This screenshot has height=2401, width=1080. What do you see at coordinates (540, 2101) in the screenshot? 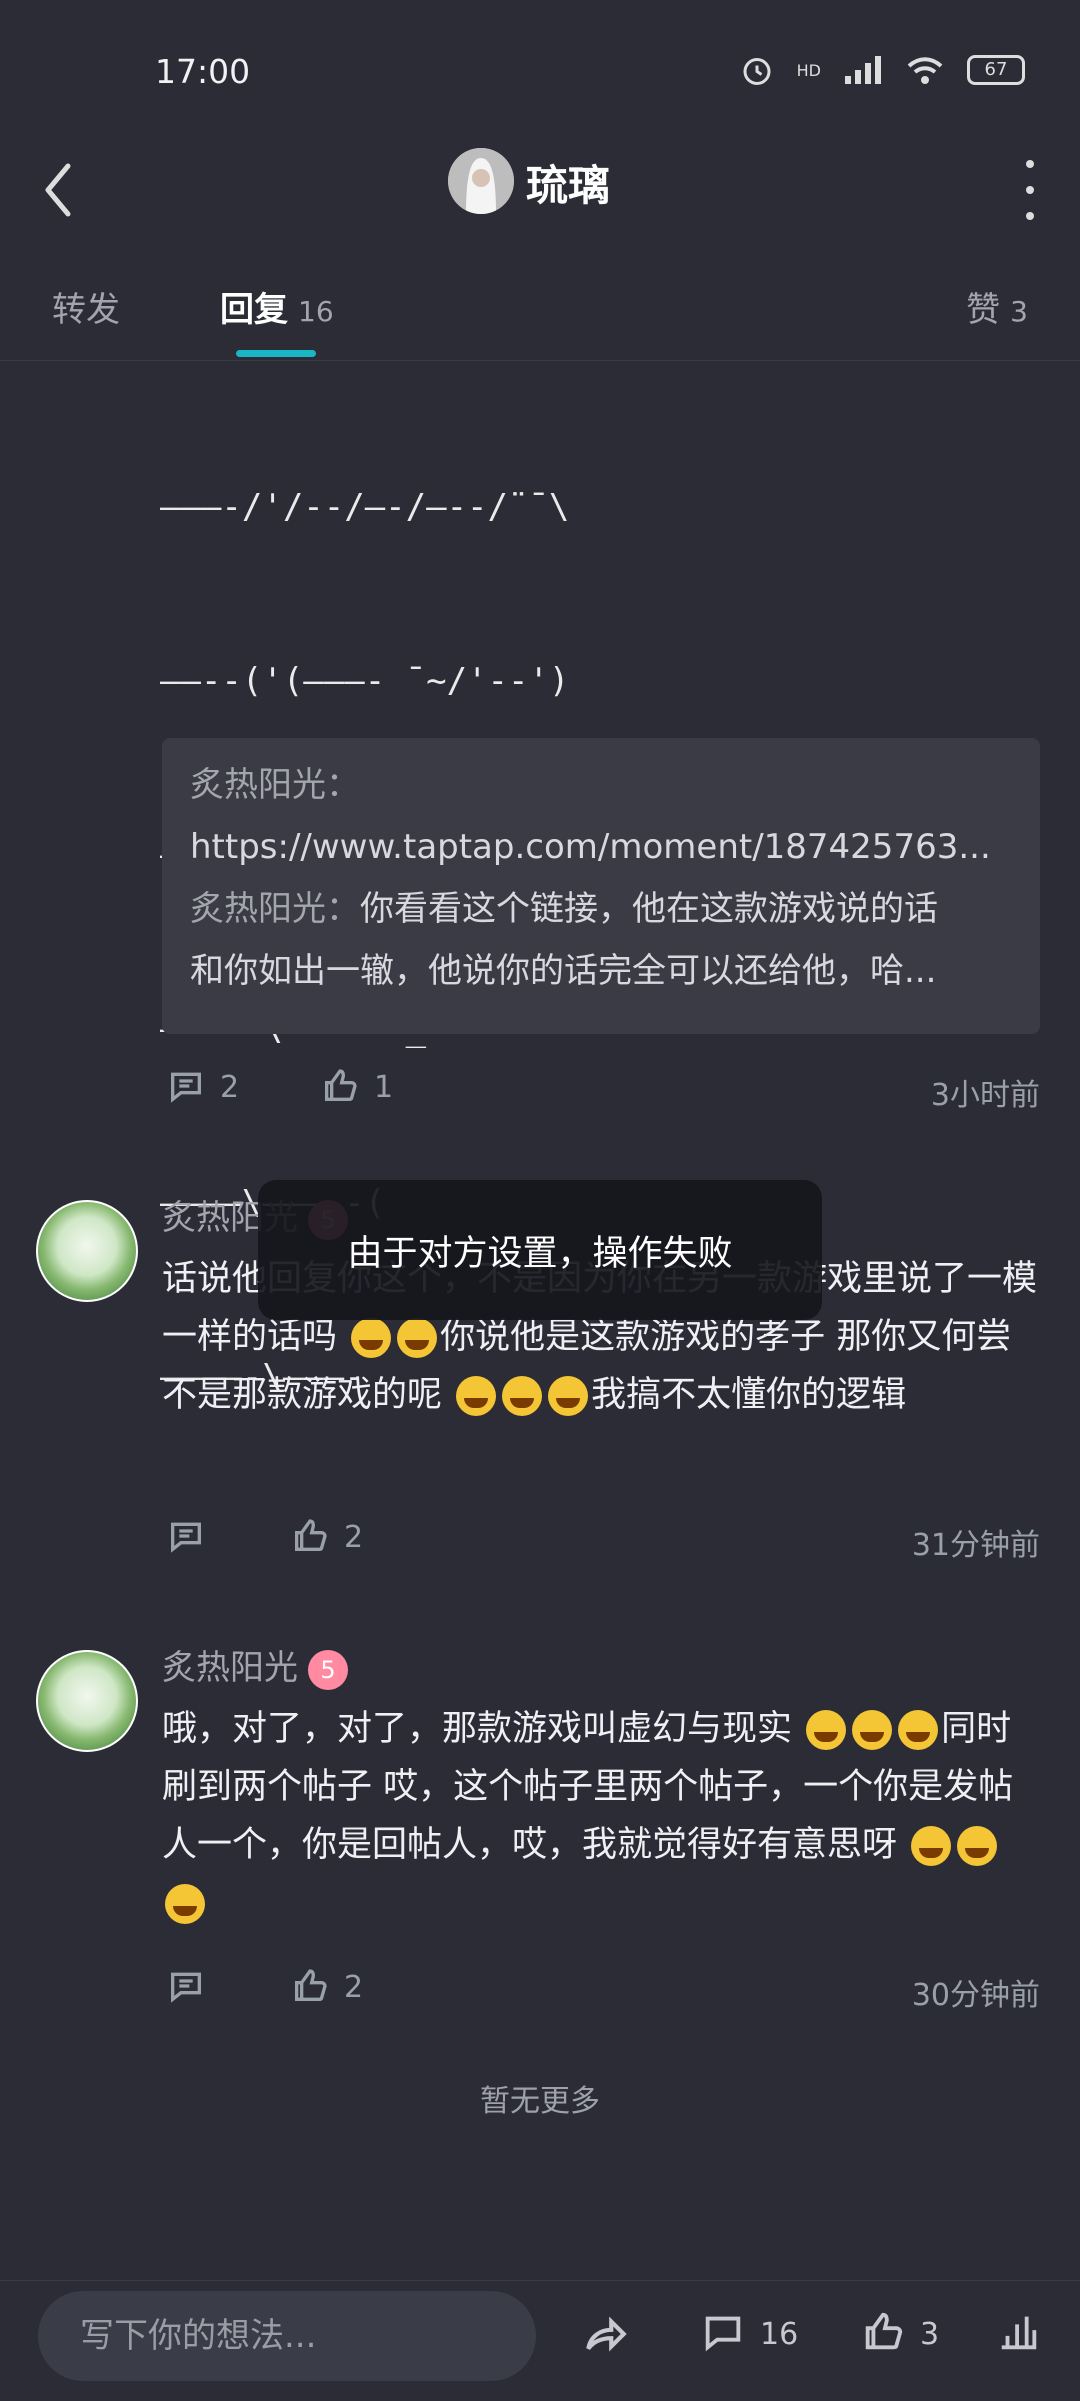
I see `no-more-label: 暂无更多` at bounding box center [540, 2101].